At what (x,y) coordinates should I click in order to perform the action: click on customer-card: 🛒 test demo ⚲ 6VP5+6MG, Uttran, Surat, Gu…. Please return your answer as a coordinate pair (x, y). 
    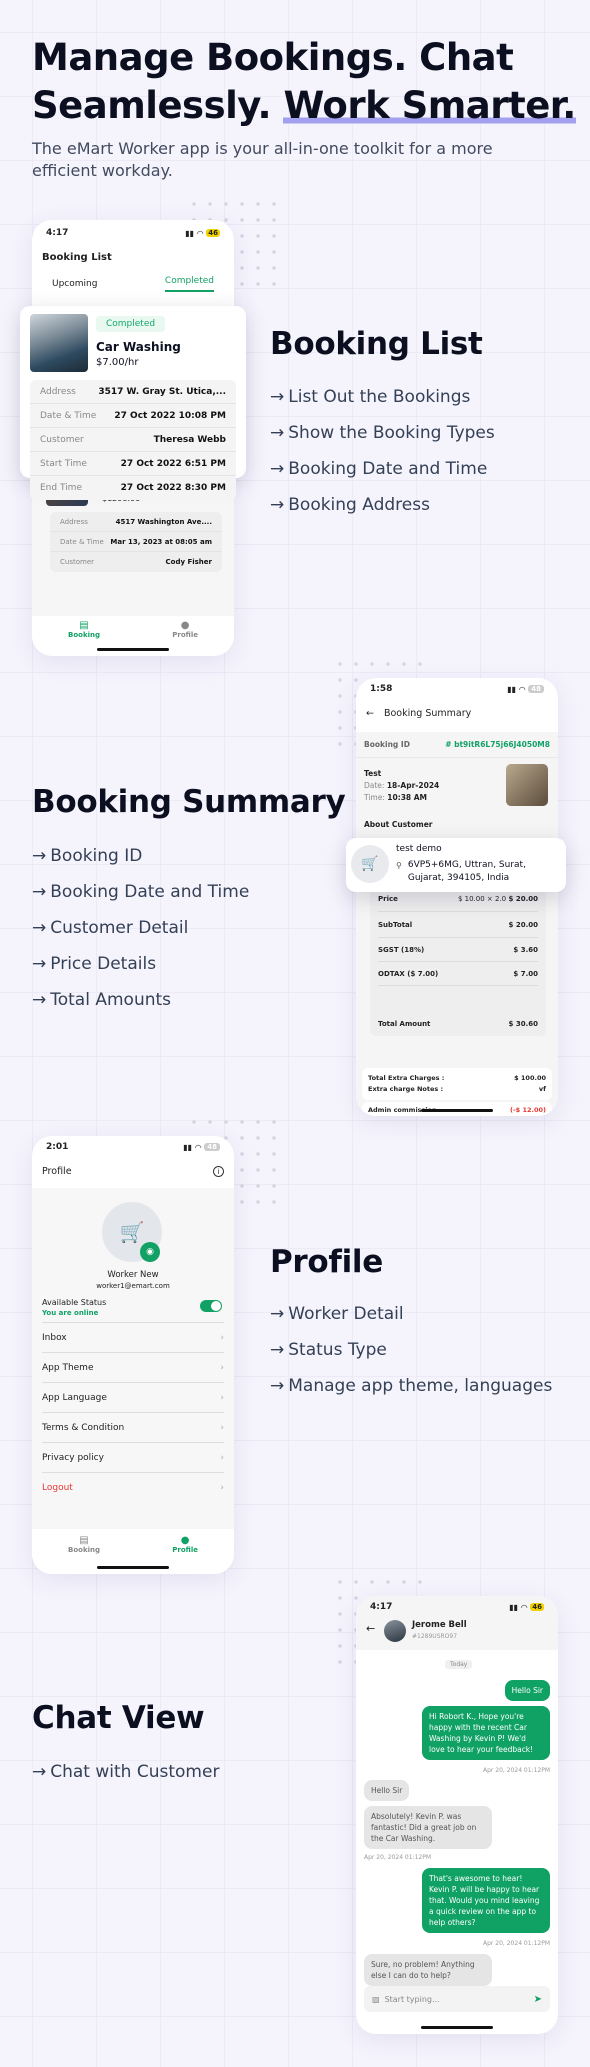
    Looking at the image, I should click on (456, 865).